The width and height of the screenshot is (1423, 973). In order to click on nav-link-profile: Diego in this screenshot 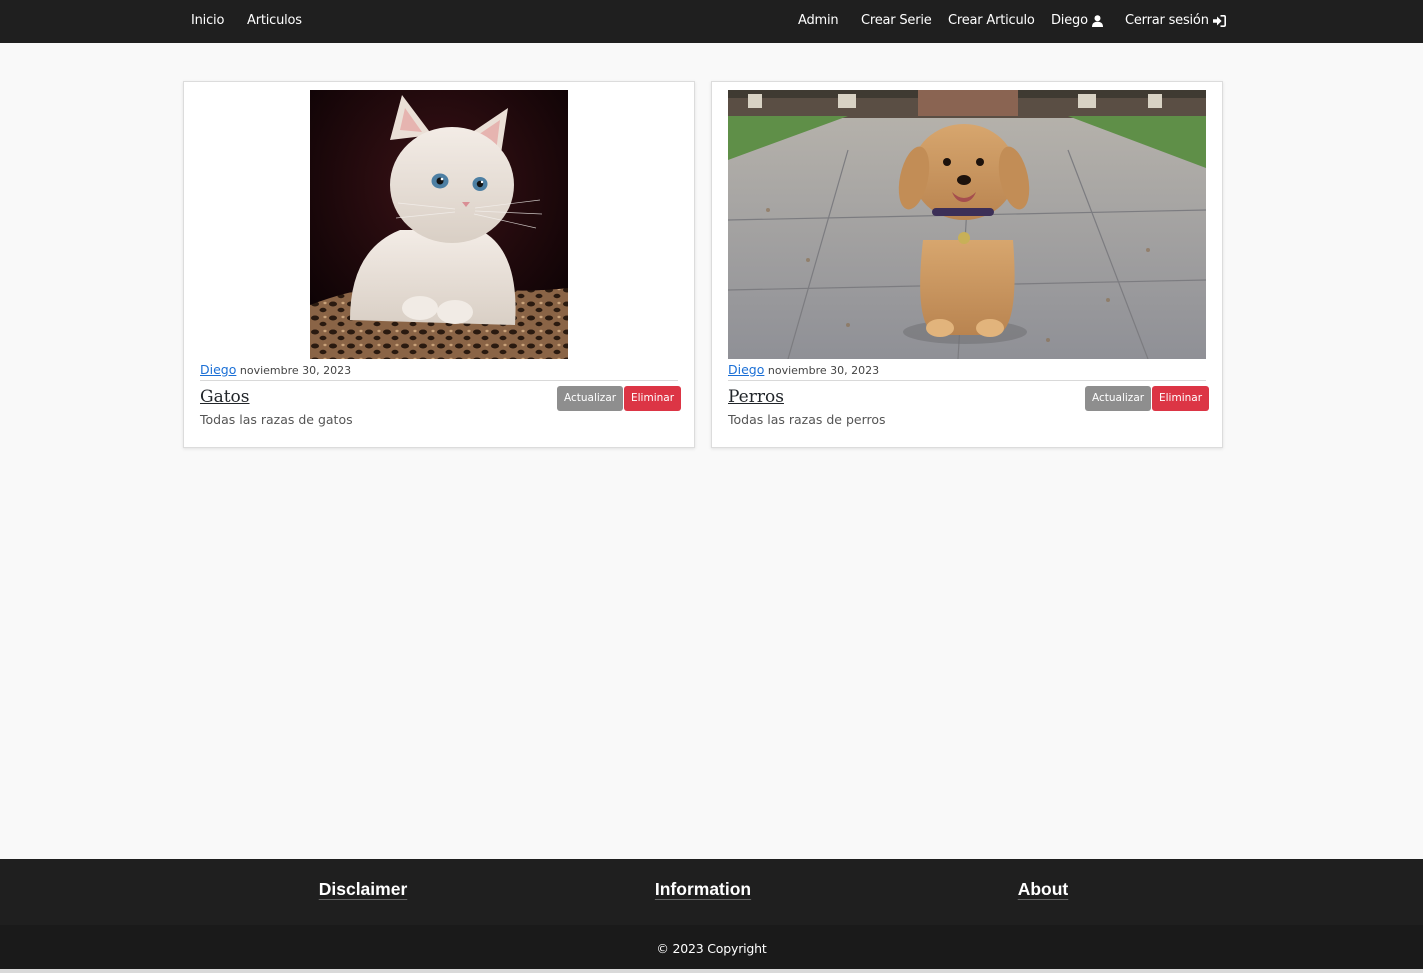, I will do `click(1077, 21)`.